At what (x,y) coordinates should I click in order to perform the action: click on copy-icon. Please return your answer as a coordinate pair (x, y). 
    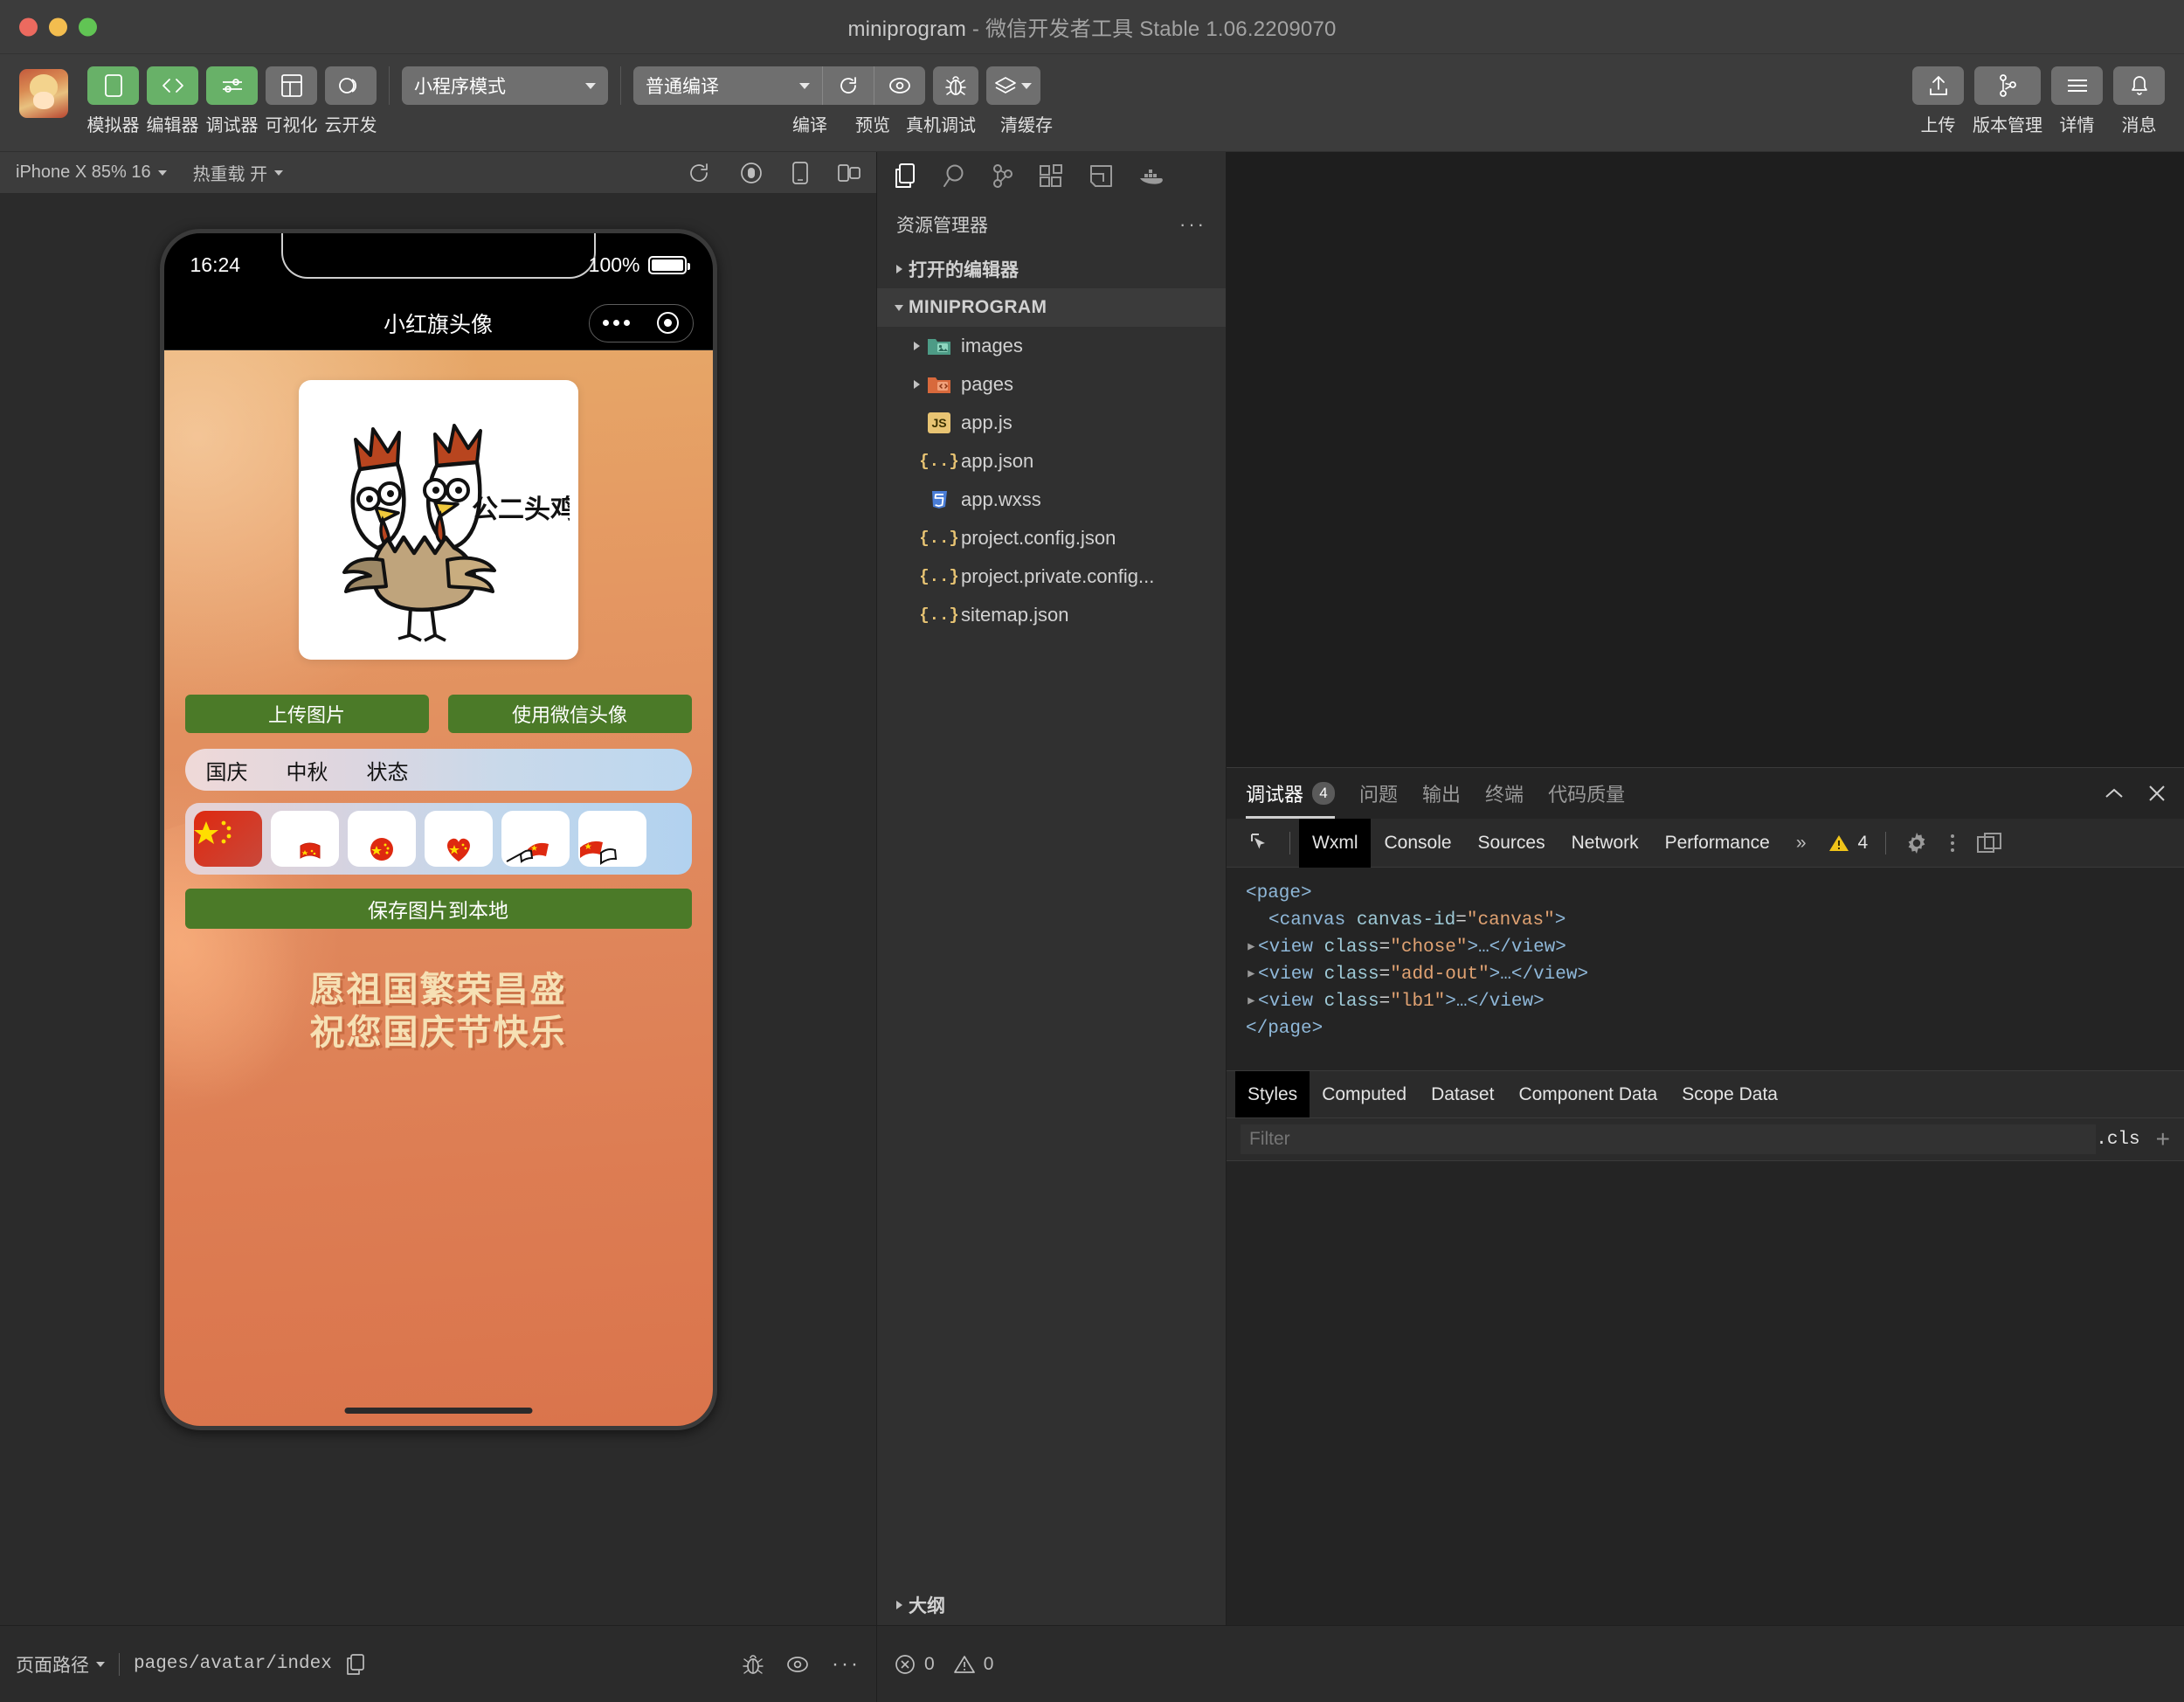
    Looking at the image, I should click on (355, 1664).